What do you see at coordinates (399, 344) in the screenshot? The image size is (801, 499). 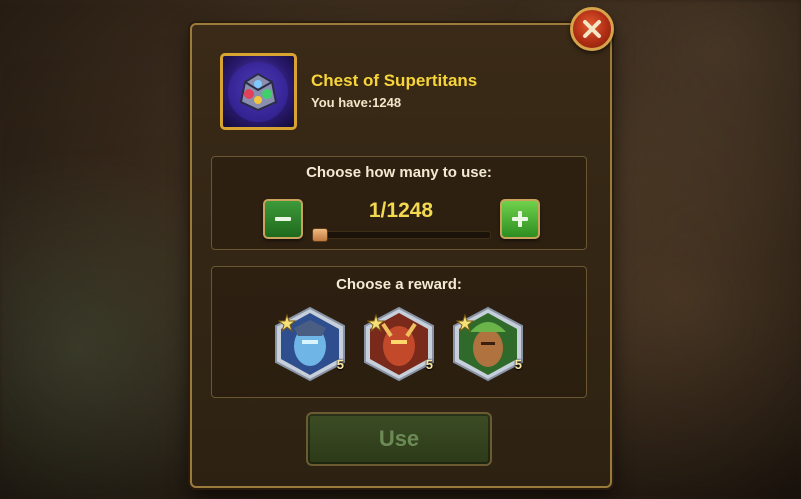 I see `reward-option-2: 5` at bounding box center [399, 344].